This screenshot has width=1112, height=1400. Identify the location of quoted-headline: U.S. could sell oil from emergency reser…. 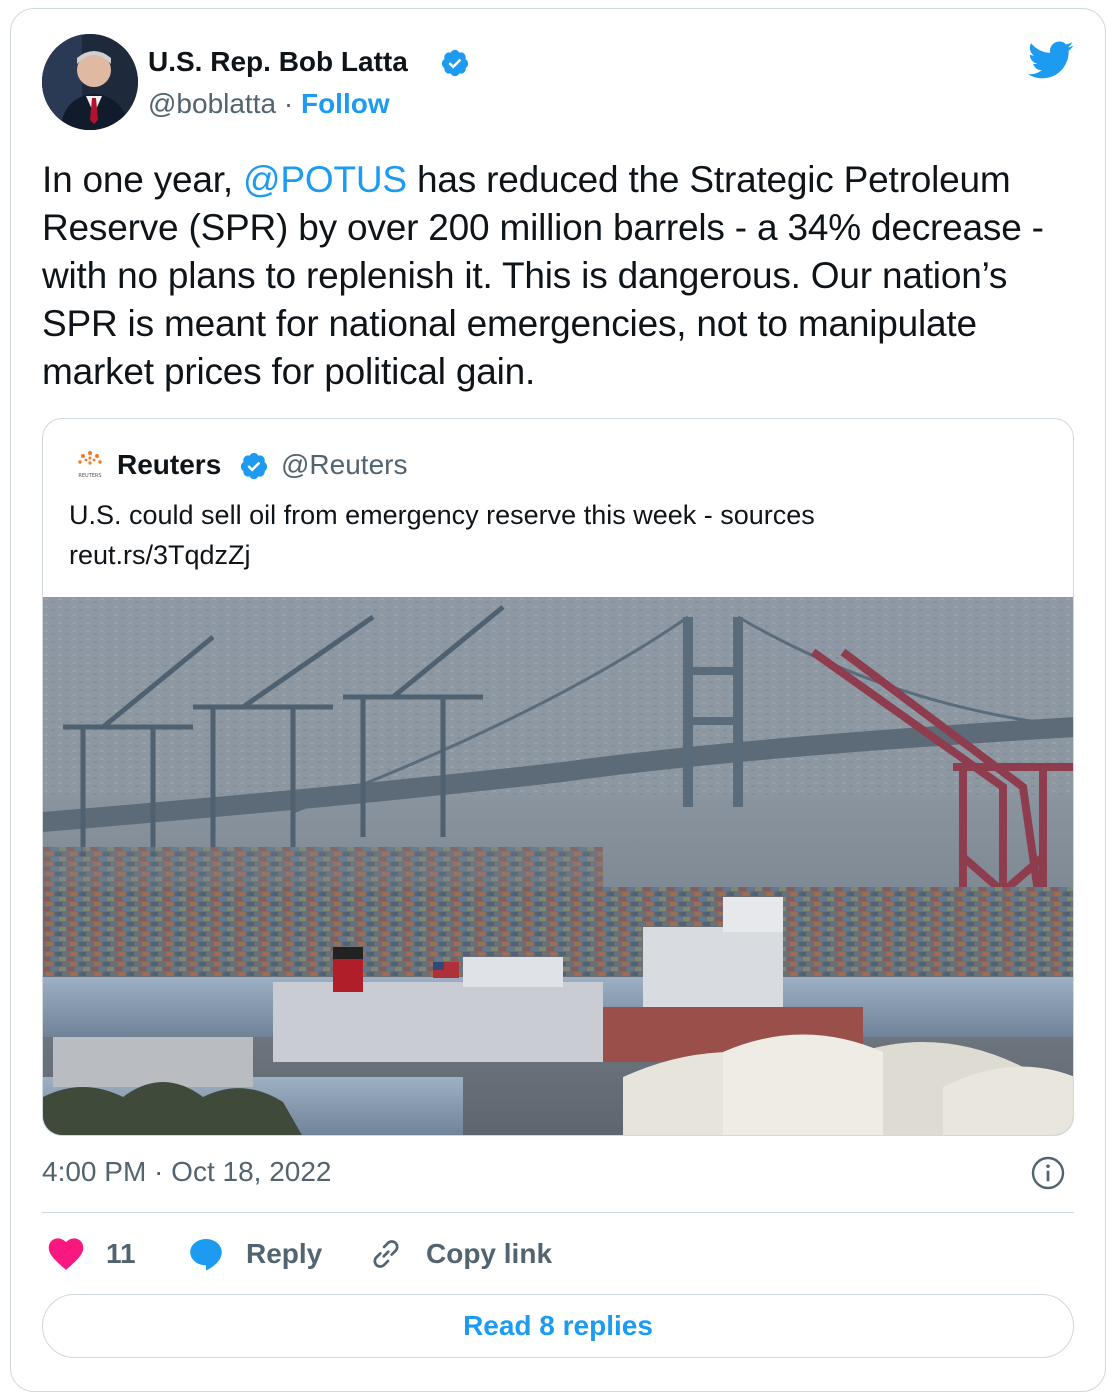
(442, 515).